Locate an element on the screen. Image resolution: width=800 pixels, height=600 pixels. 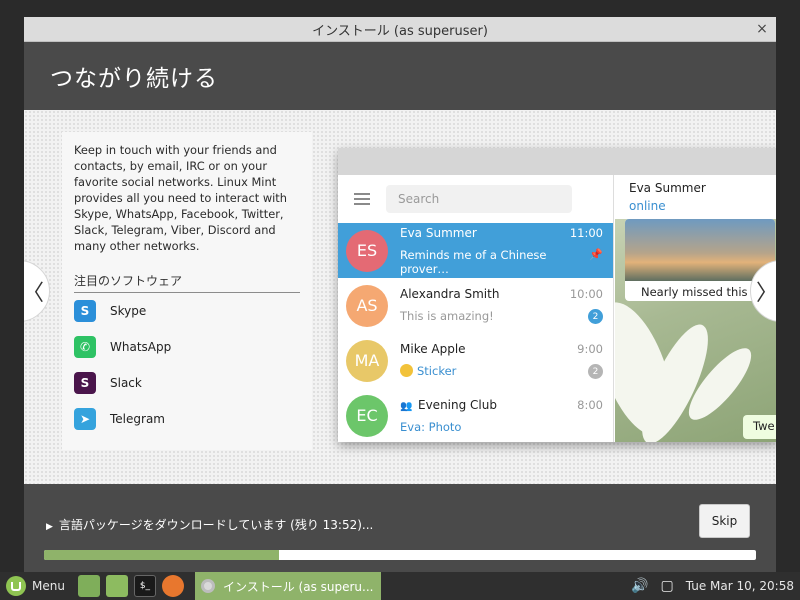
software-item-slack: S Slack is located at coordinates (187, 383).